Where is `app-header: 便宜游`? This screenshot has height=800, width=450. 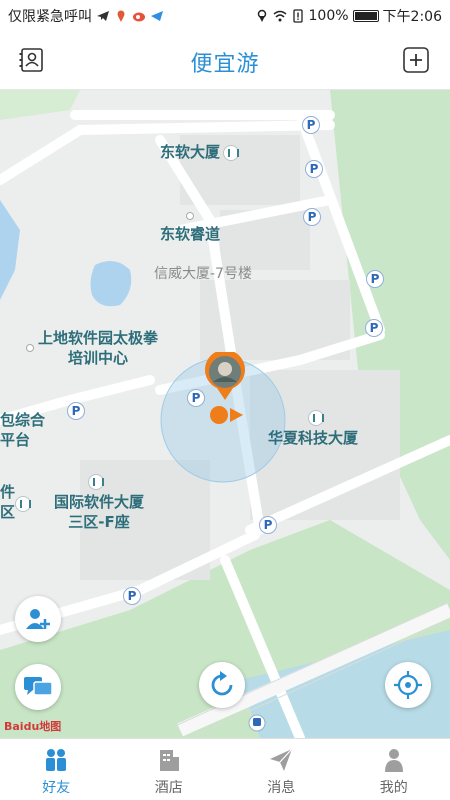
app-header: 便宜游 is located at coordinates (225, 61).